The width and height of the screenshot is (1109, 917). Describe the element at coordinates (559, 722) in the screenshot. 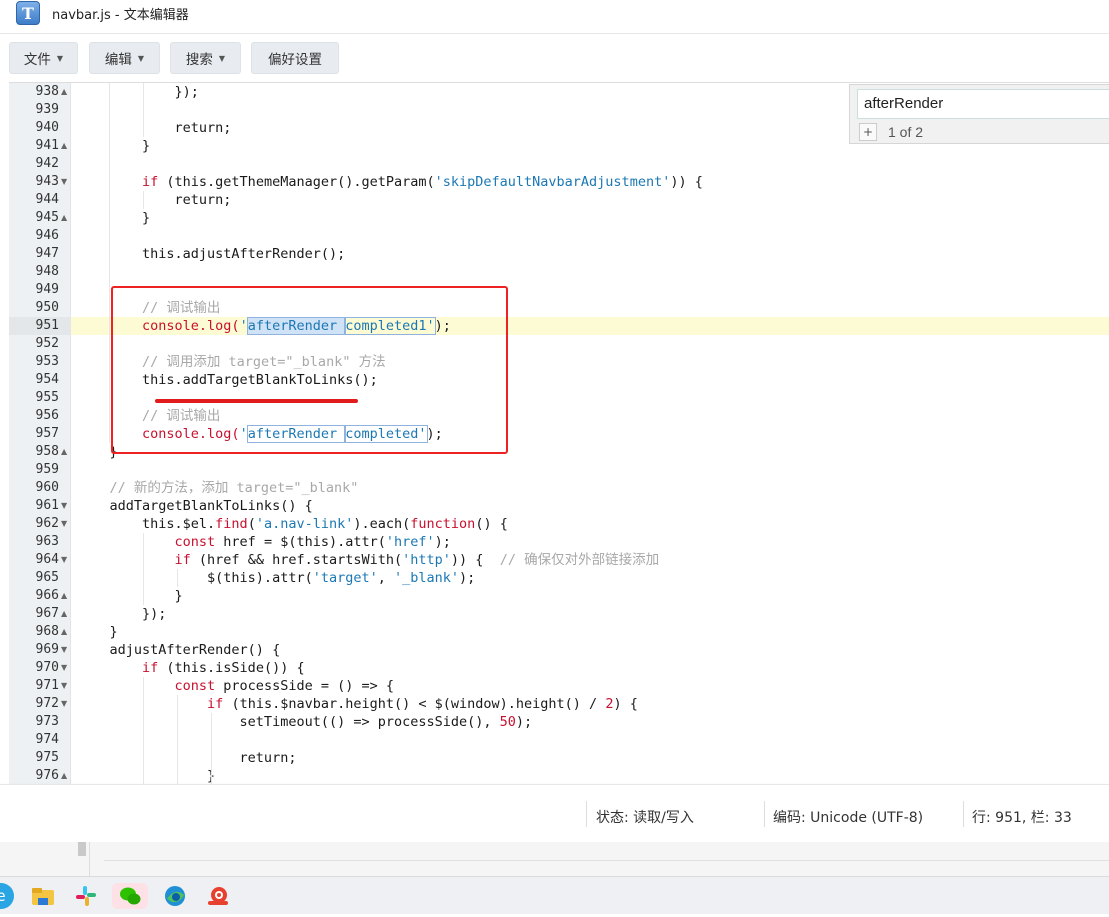

I see `code-line: 973 setTimeout(() => processSide(), 50);` at that location.